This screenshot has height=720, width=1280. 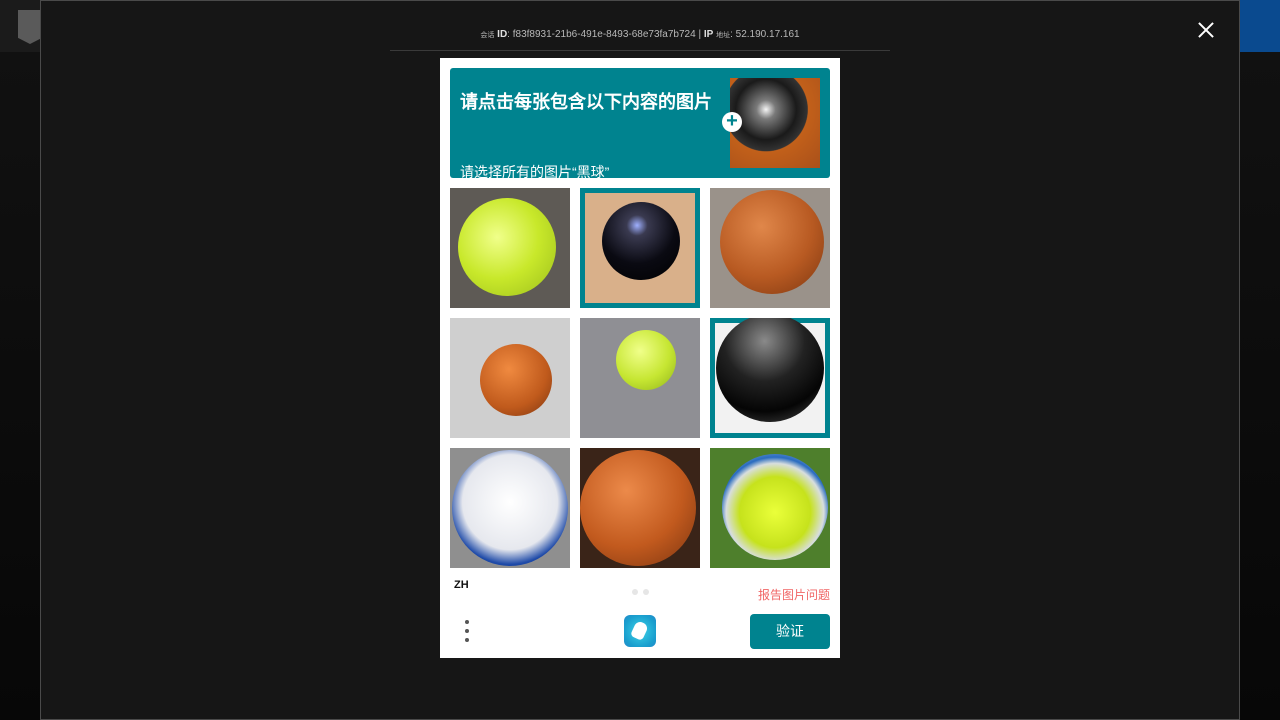 I want to click on prompt-box: 请点击每张包含以下内容的图片 请选择所有的图片“黑球” +, so click(x=640, y=124).